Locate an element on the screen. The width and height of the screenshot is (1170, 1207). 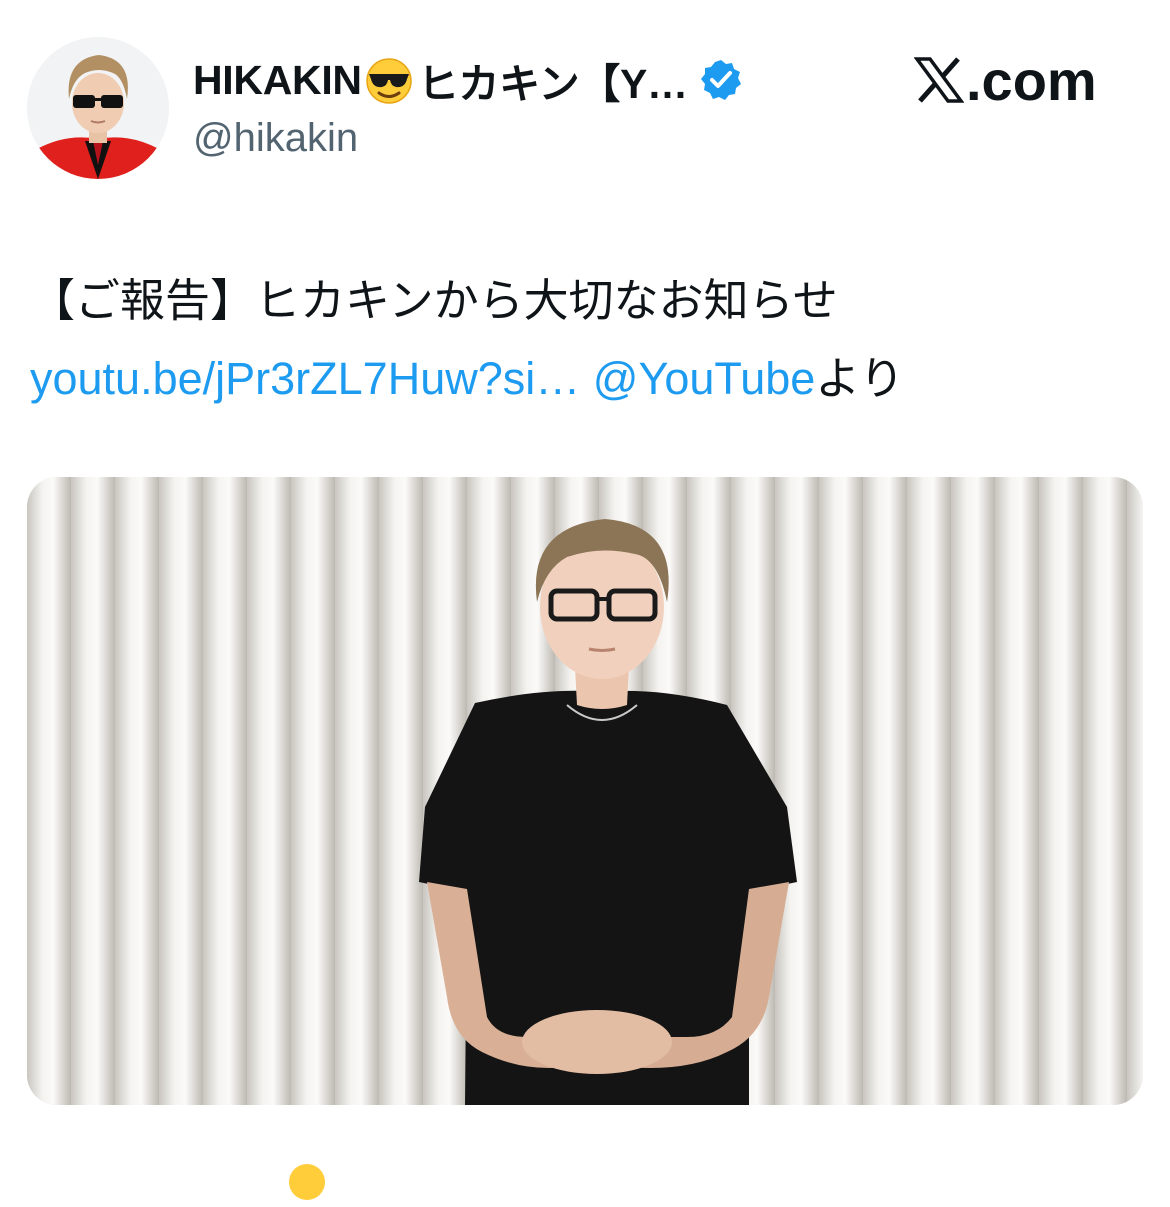
x-com-brand: .com is located at coordinates (1005, 80).